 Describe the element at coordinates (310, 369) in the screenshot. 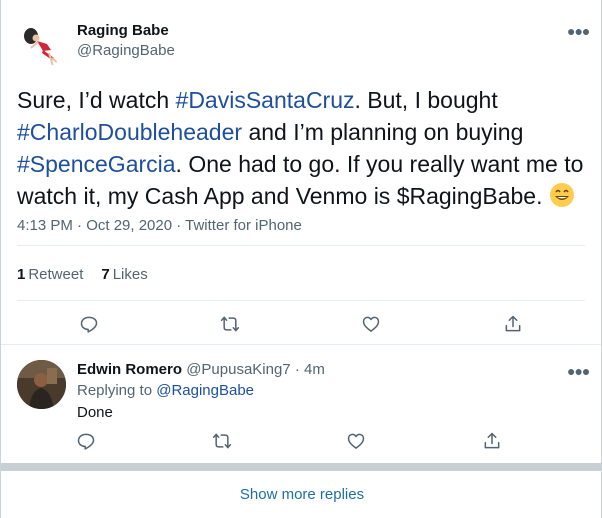

I see `reply-time: · 4m` at that location.